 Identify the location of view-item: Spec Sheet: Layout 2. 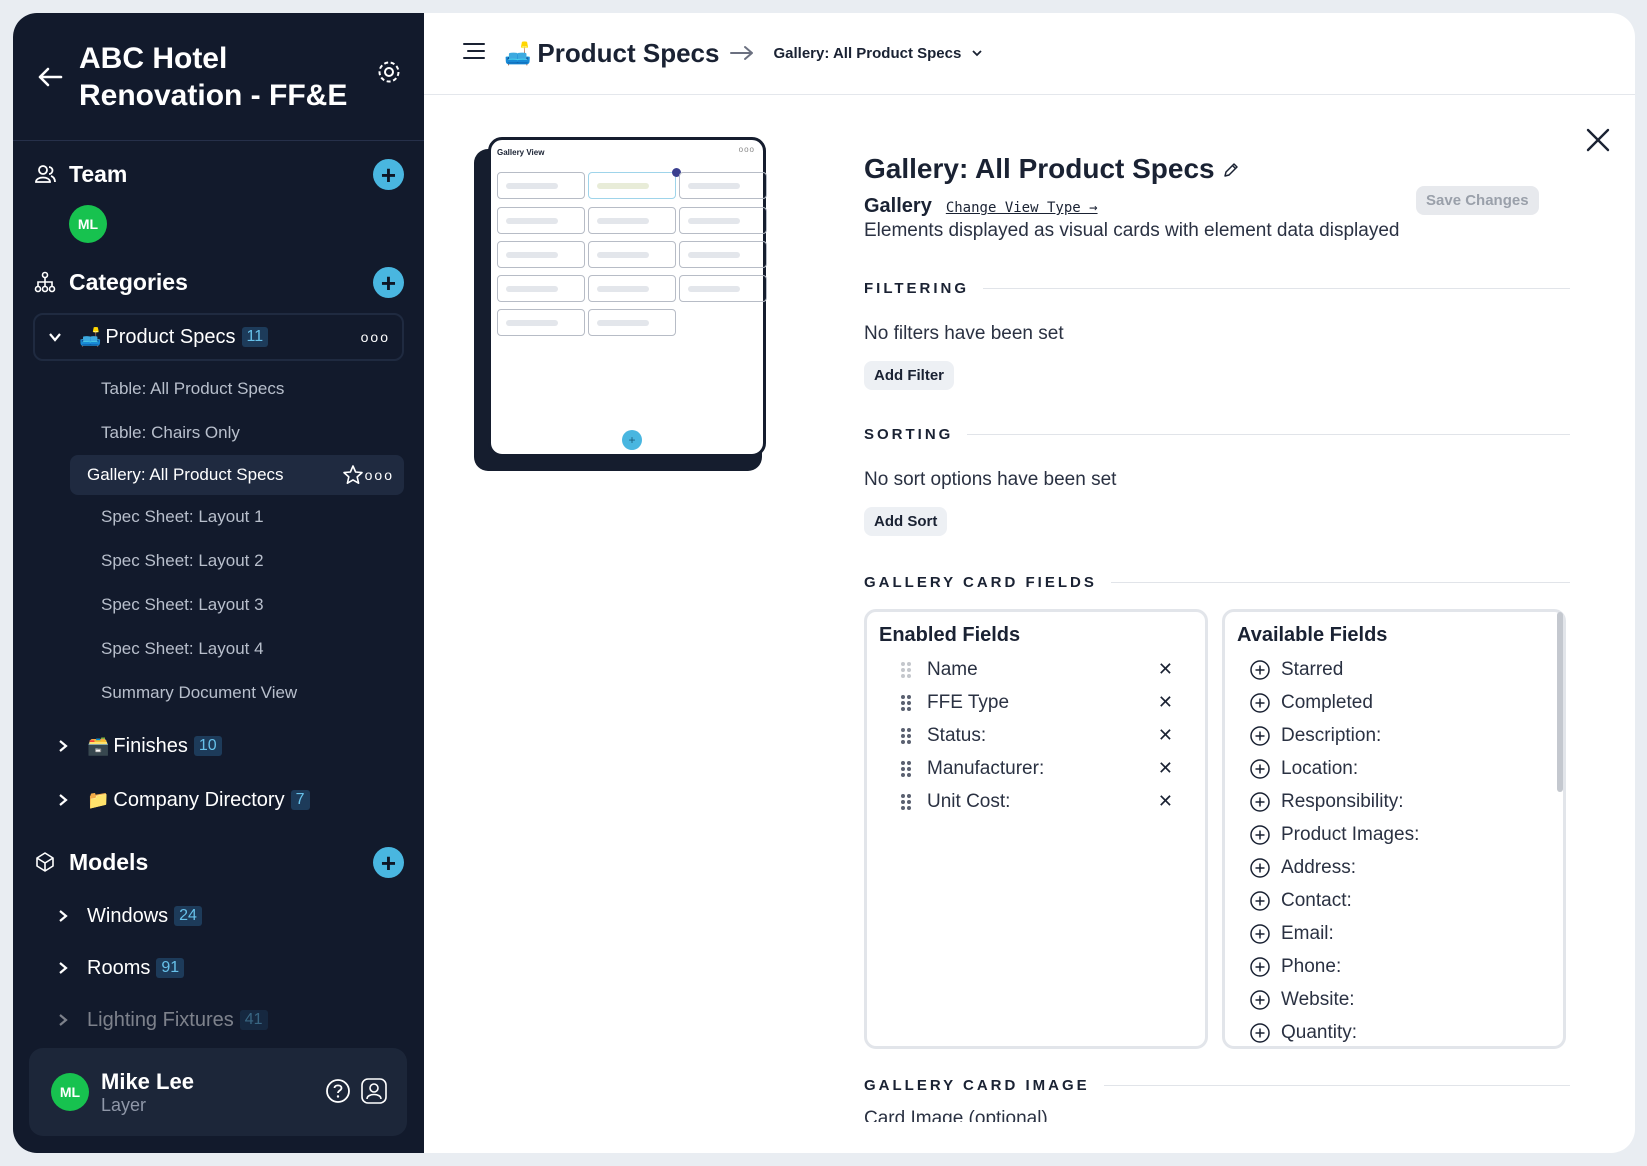
(218, 561).